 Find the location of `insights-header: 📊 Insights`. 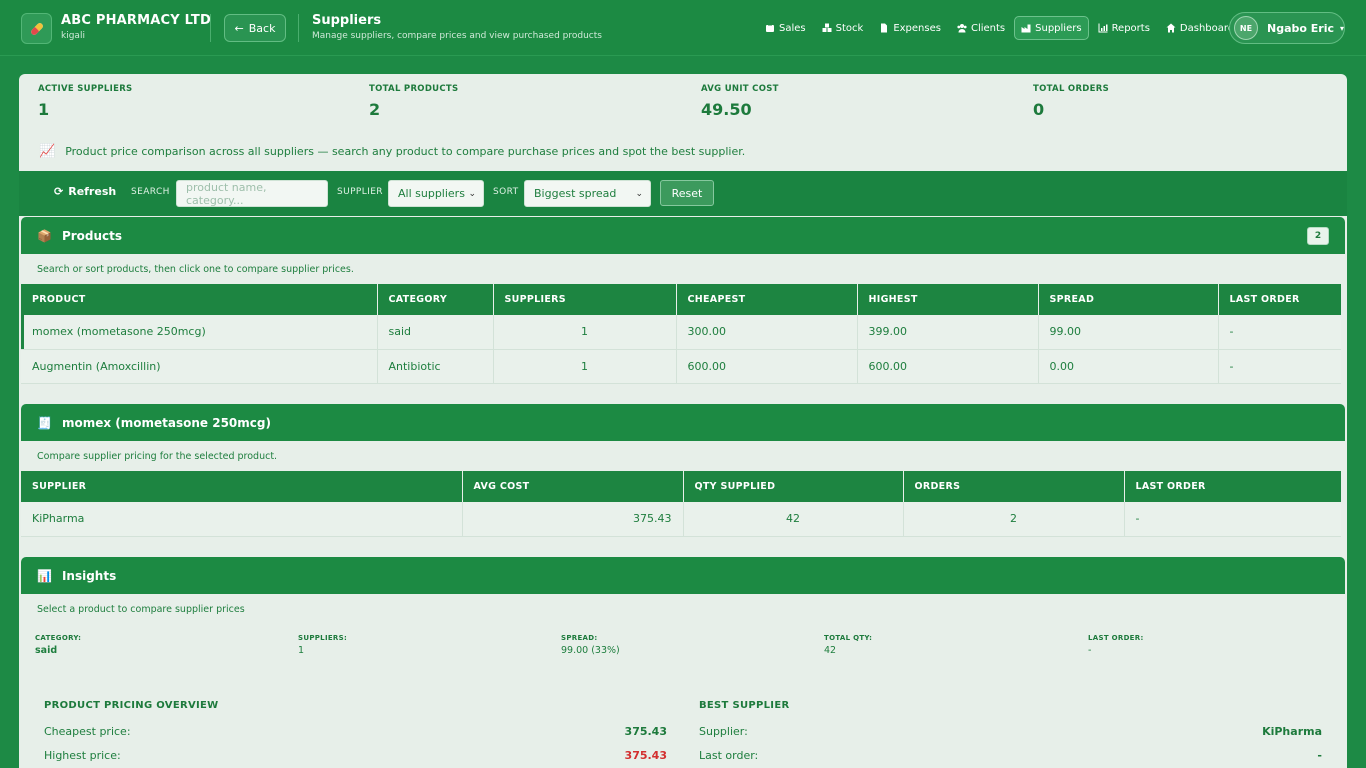

insights-header: 📊 Insights is located at coordinates (683, 575).